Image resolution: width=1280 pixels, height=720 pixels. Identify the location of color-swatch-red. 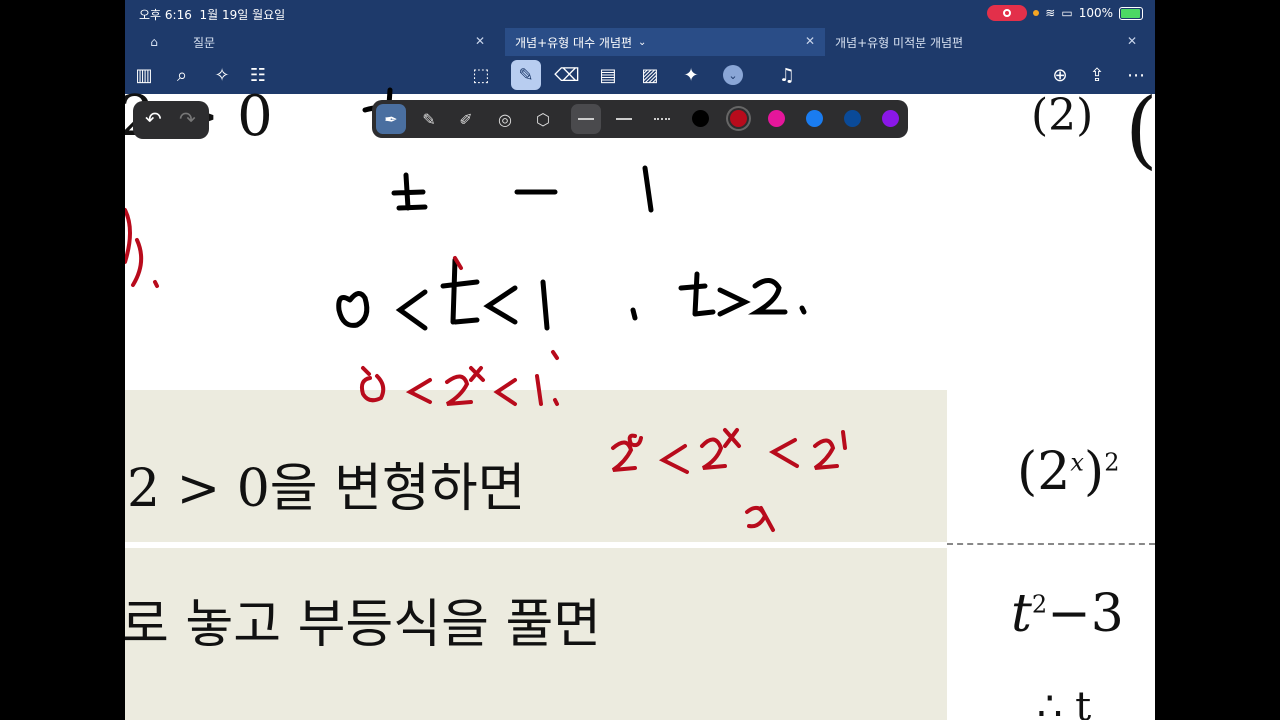
(738, 118).